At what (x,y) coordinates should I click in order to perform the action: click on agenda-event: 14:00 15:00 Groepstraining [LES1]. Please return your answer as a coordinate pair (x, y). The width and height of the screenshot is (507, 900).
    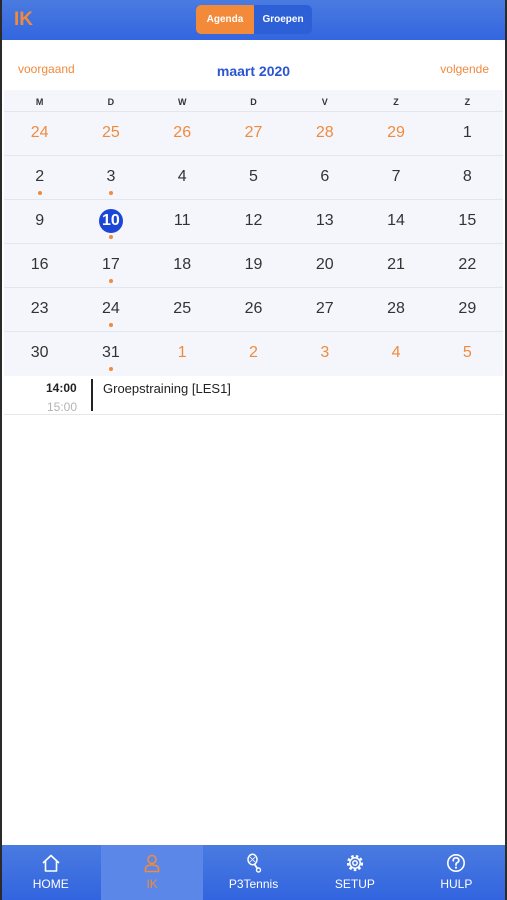
    Looking at the image, I should click on (253, 395).